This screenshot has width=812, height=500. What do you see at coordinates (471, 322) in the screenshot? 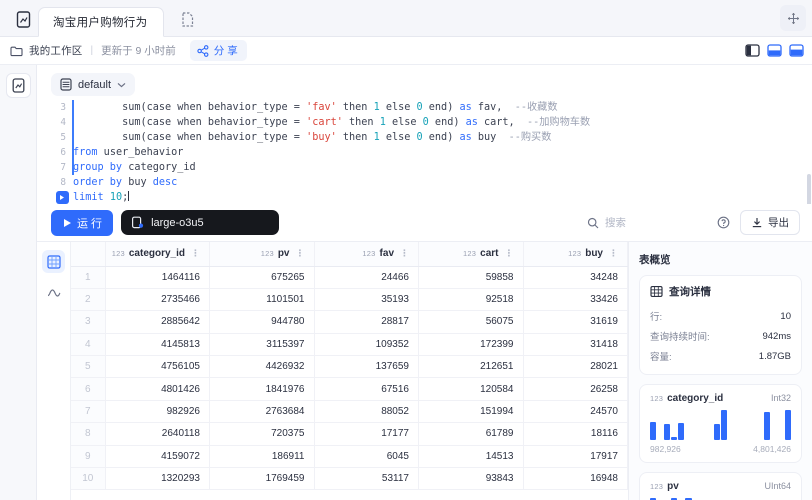
I see `table-cell: 56075` at bounding box center [471, 322].